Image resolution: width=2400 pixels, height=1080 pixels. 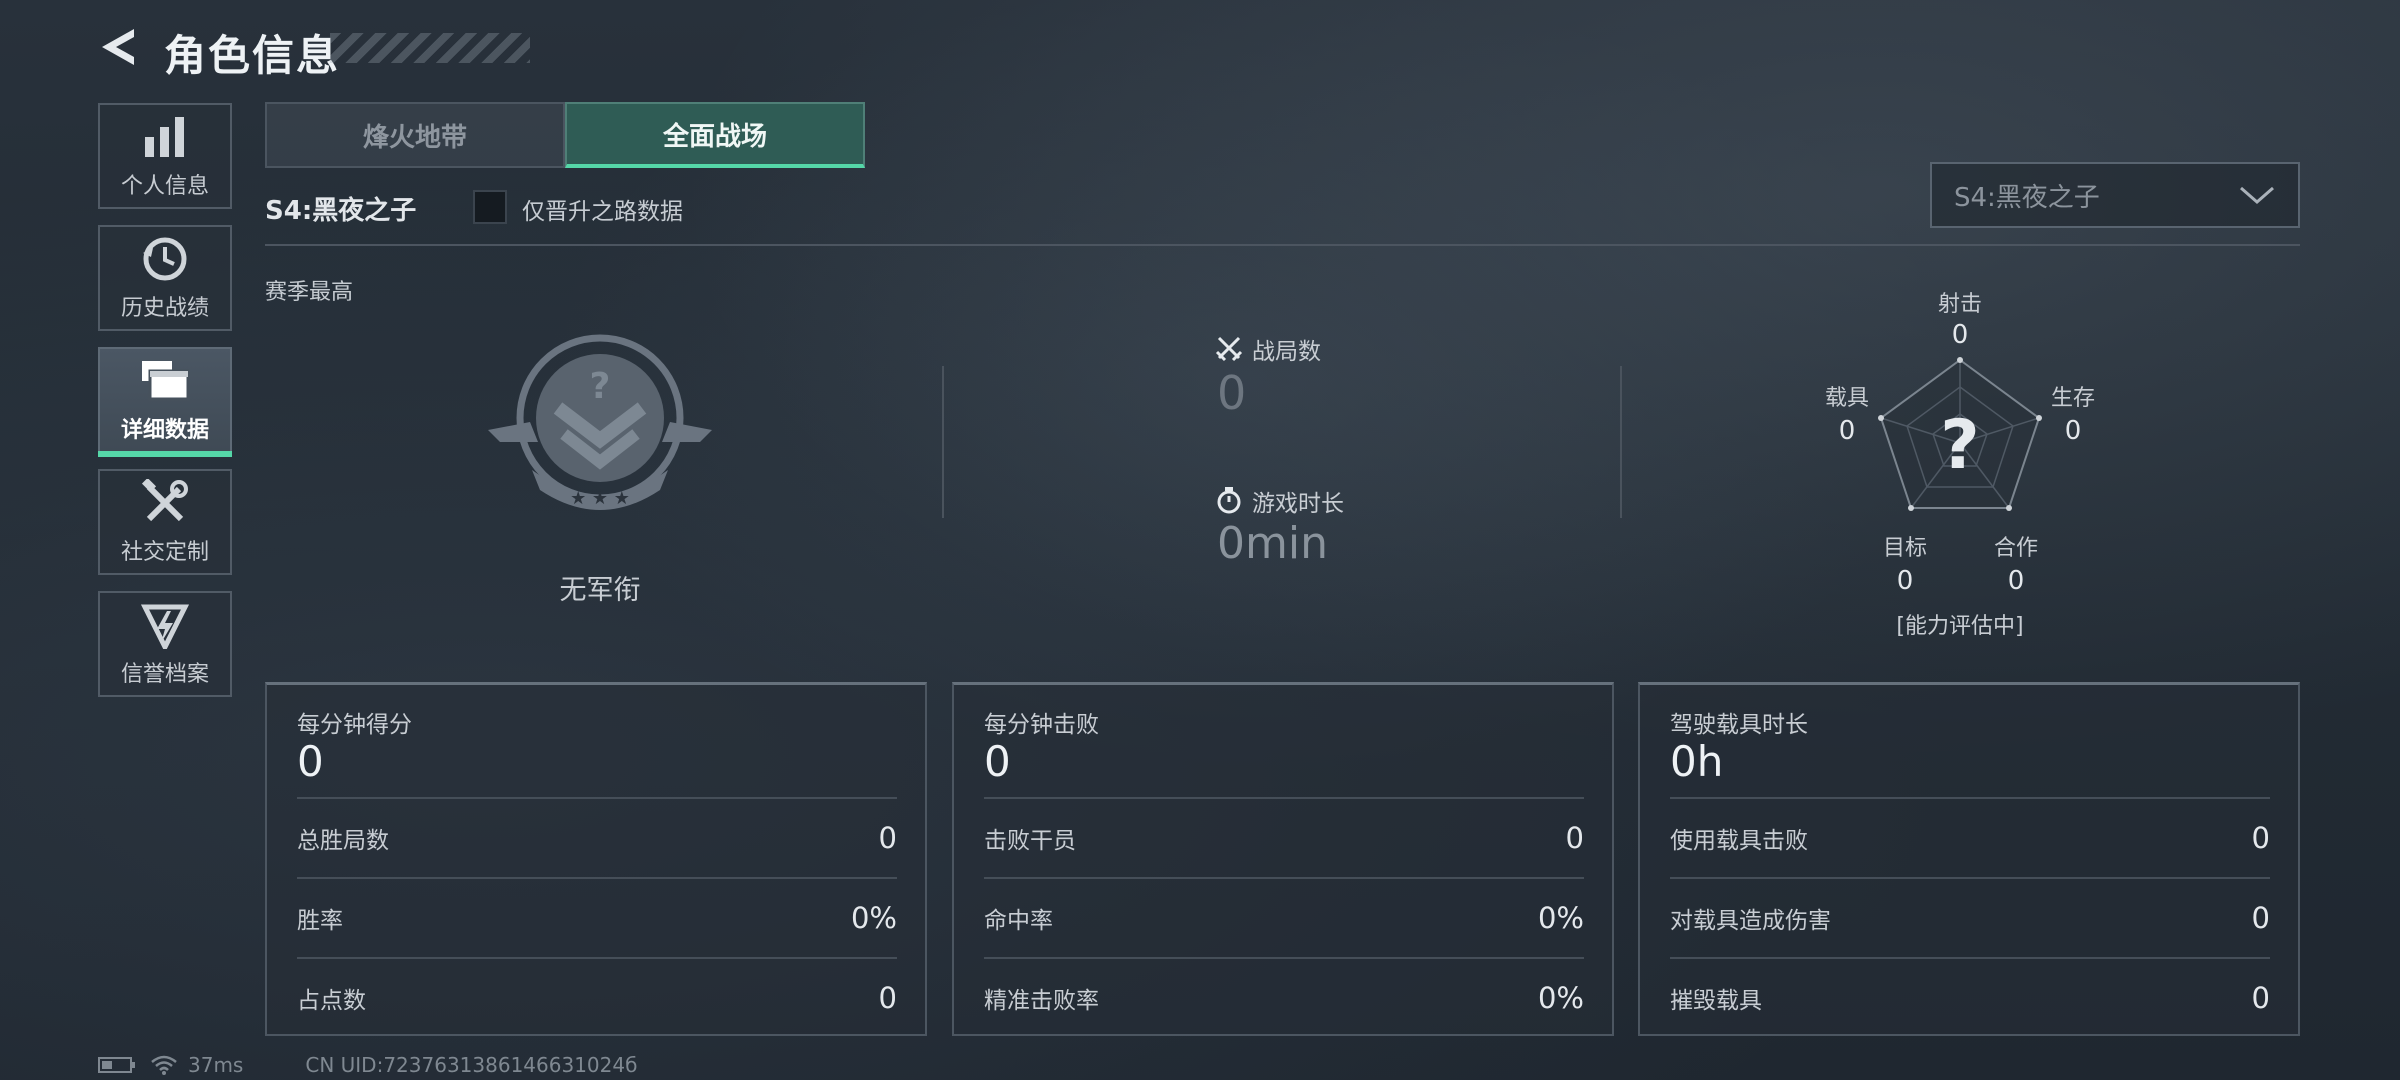 What do you see at coordinates (415, 135) in the screenshot?
I see `tab-hazard-zone: 烽火地带` at bounding box center [415, 135].